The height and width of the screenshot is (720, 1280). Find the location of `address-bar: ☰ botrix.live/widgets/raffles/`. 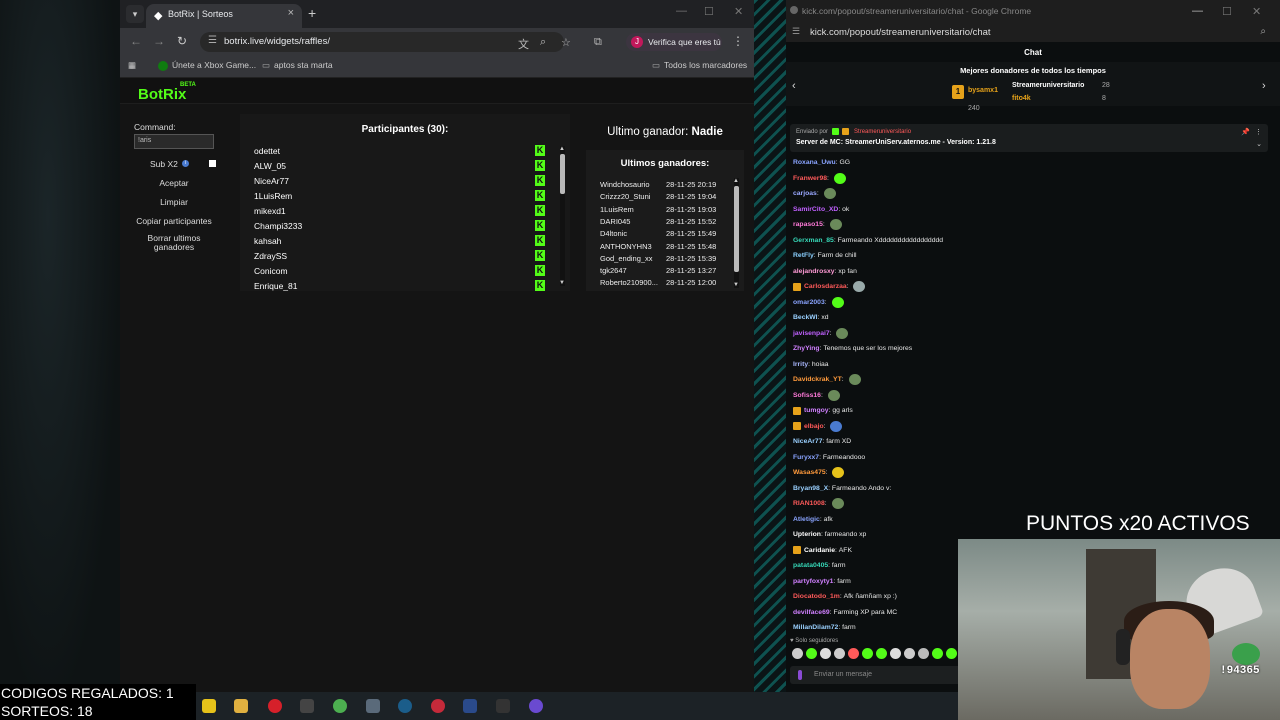

address-bar: ☰ botrix.live/widgets/raffles/ is located at coordinates (382, 42).